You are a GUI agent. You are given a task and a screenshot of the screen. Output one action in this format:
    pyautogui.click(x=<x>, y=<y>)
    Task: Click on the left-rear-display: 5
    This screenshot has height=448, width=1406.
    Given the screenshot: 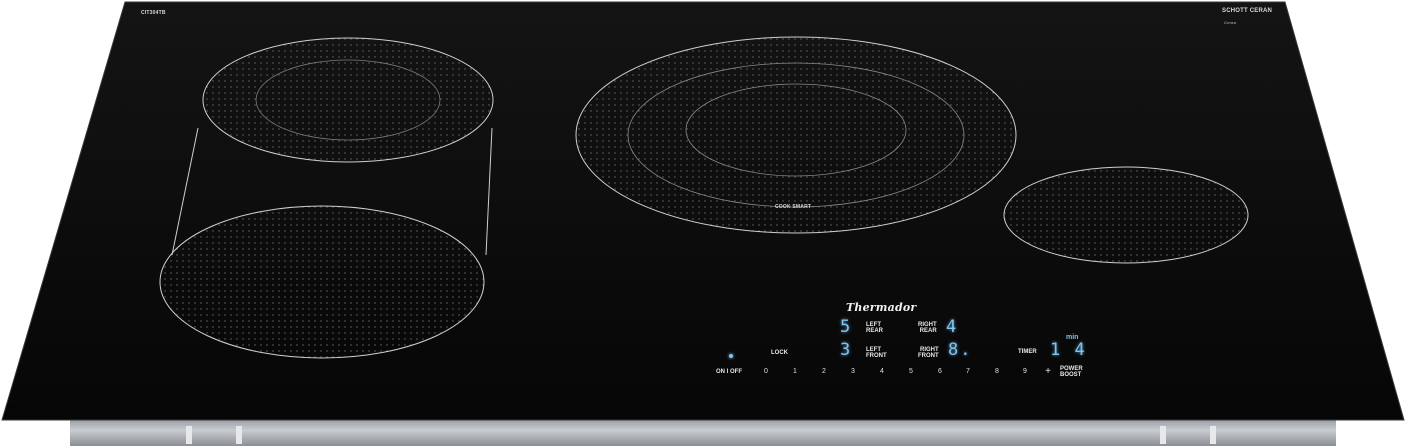 What is the action you would take?
    pyautogui.click(x=846, y=327)
    